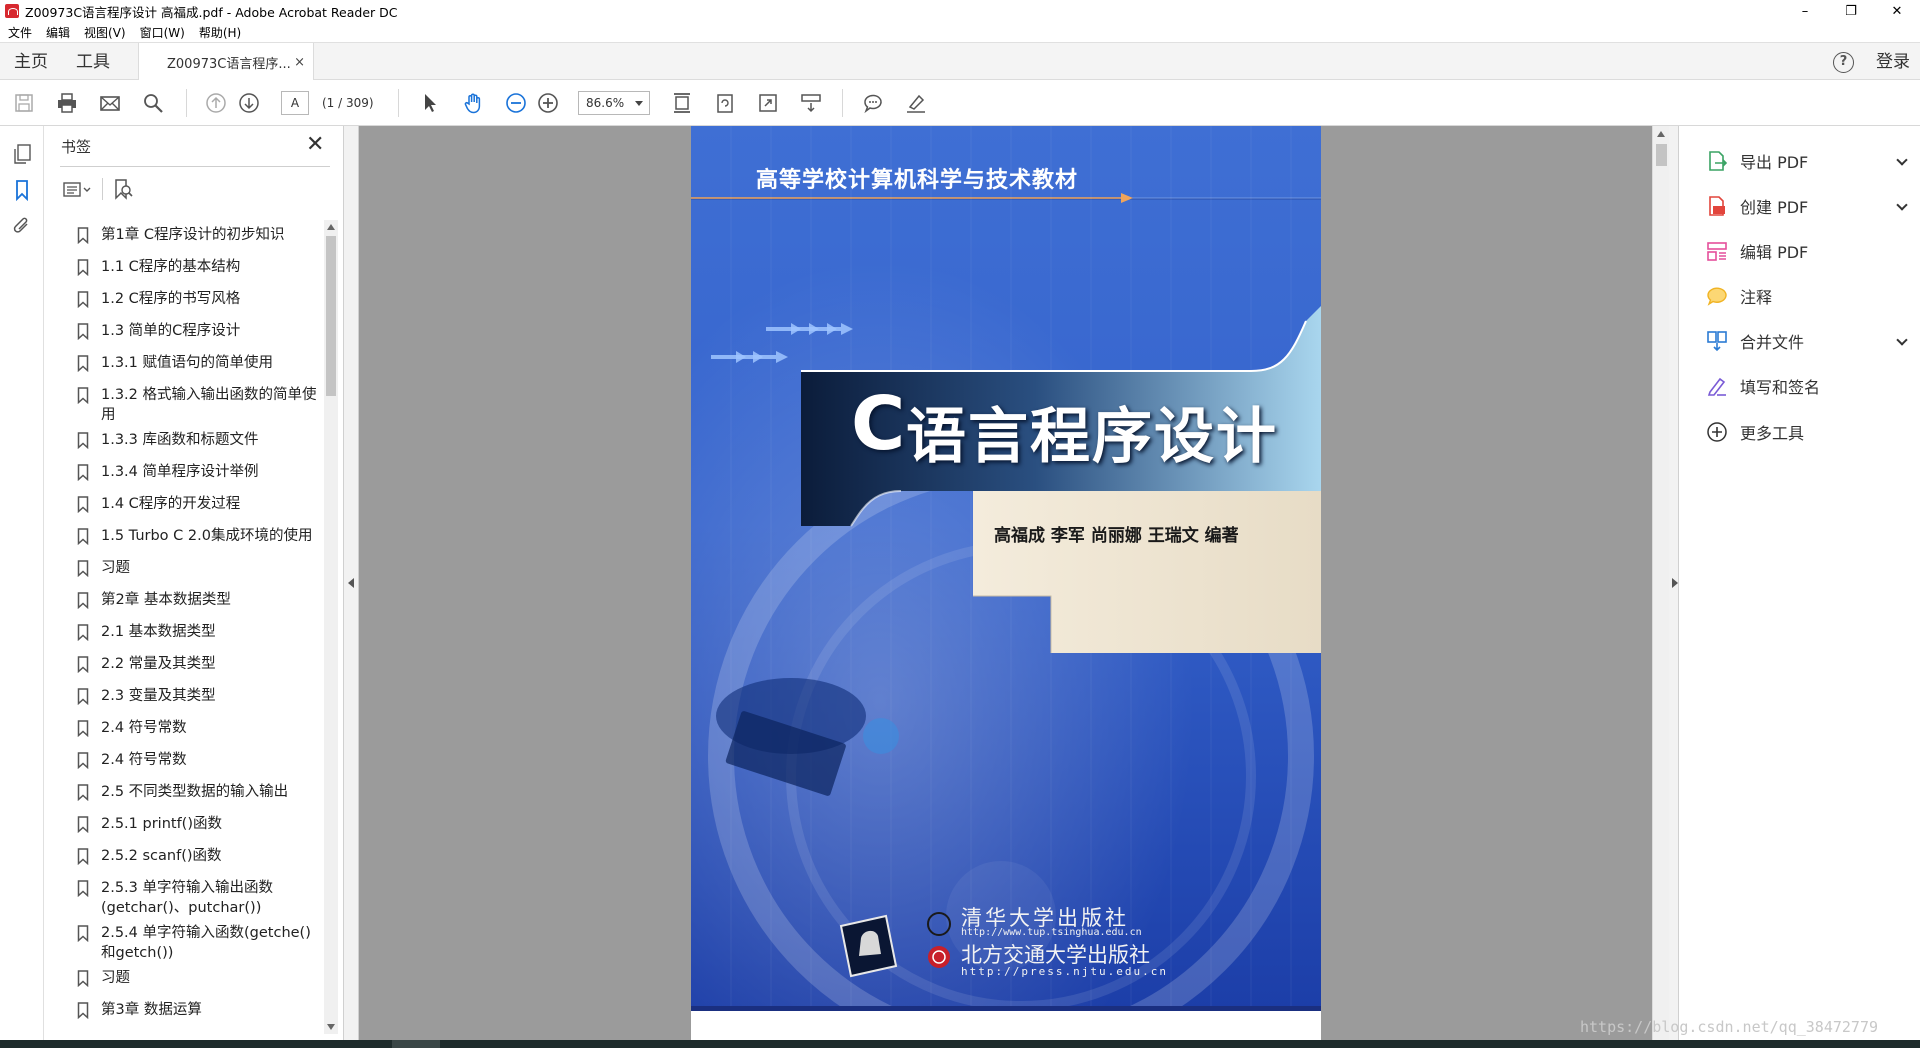 The height and width of the screenshot is (1048, 1920). What do you see at coordinates (199, 332) in the screenshot?
I see `bookmark-item: 1.3 简单的C程序设计` at bounding box center [199, 332].